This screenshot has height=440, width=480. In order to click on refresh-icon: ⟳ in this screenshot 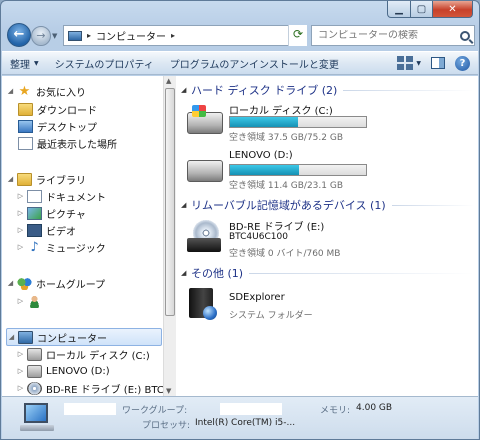, I will do `click(298, 34)`.